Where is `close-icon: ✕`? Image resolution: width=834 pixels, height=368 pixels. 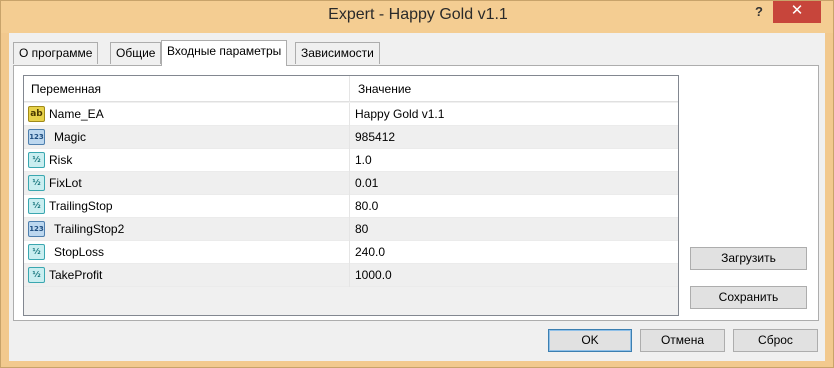
close-icon: ✕ is located at coordinates (797, 10).